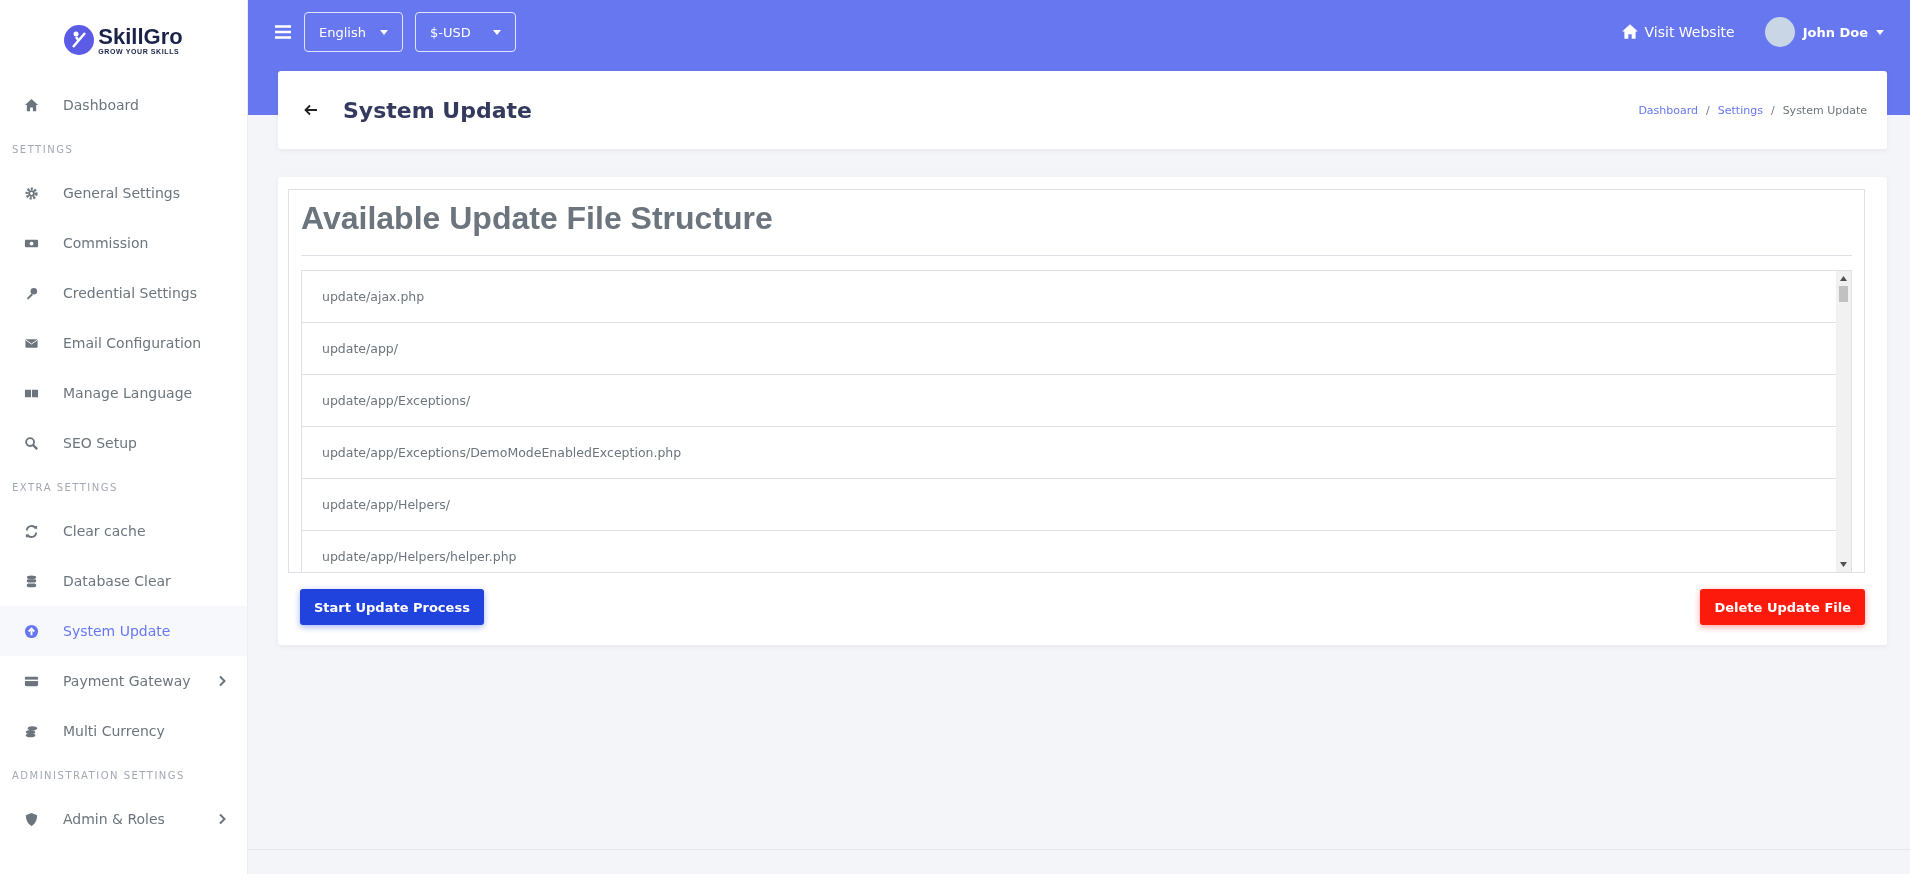  Describe the element at coordinates (1069, 349) in the screenshot. I see `file-path-row: update/app/` at that location.